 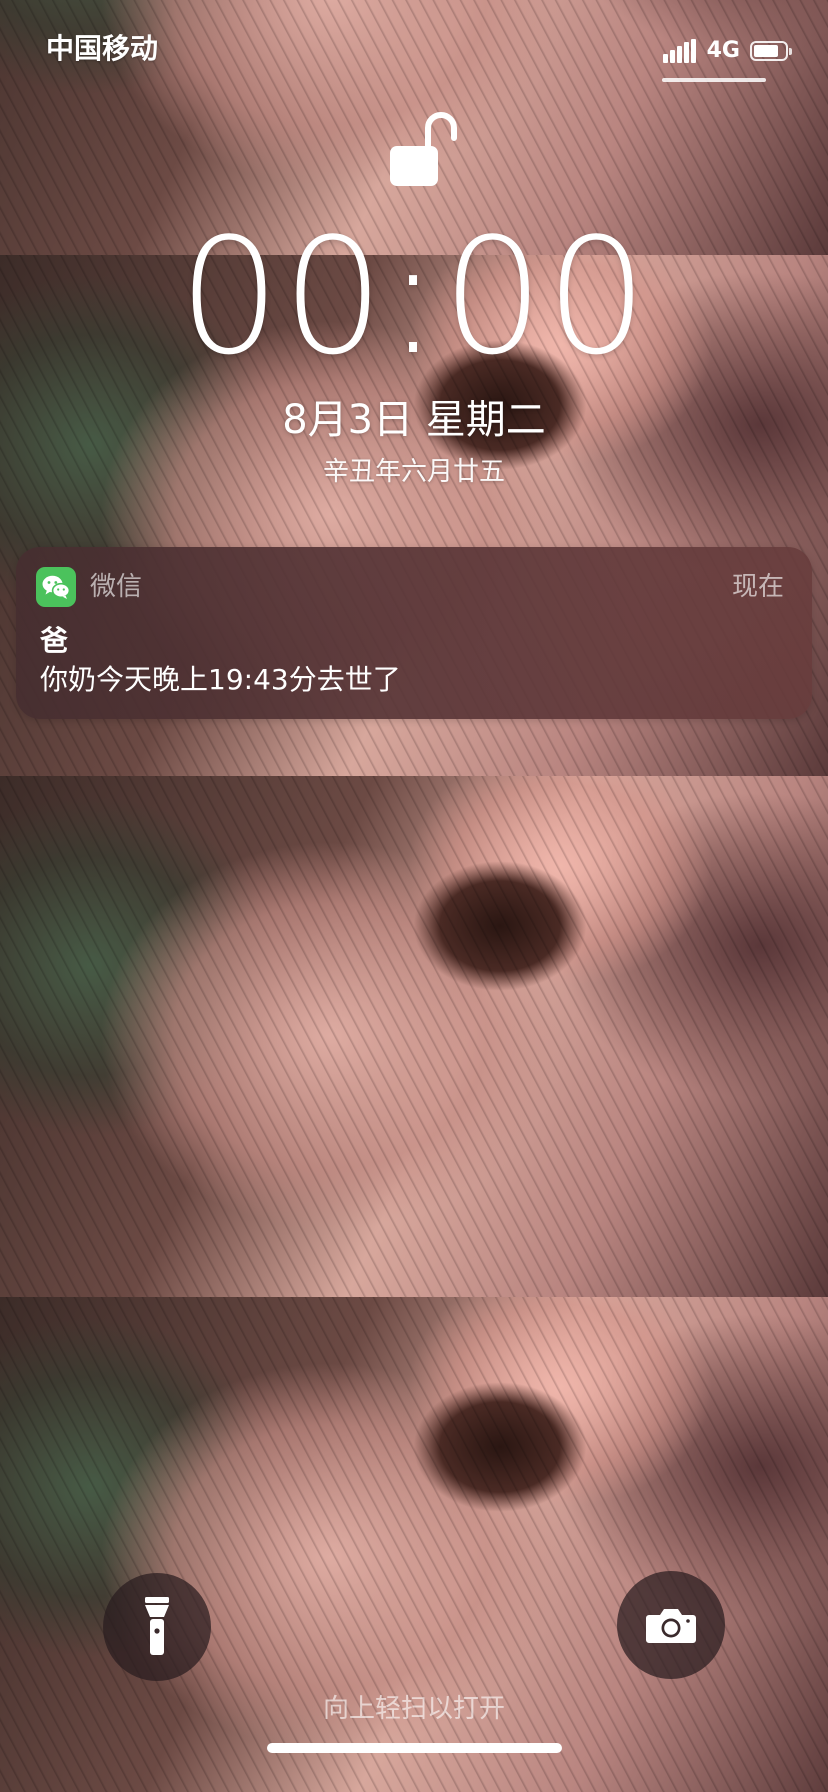 I want to click on notification-time: 现在, so click(x=757, y=587).